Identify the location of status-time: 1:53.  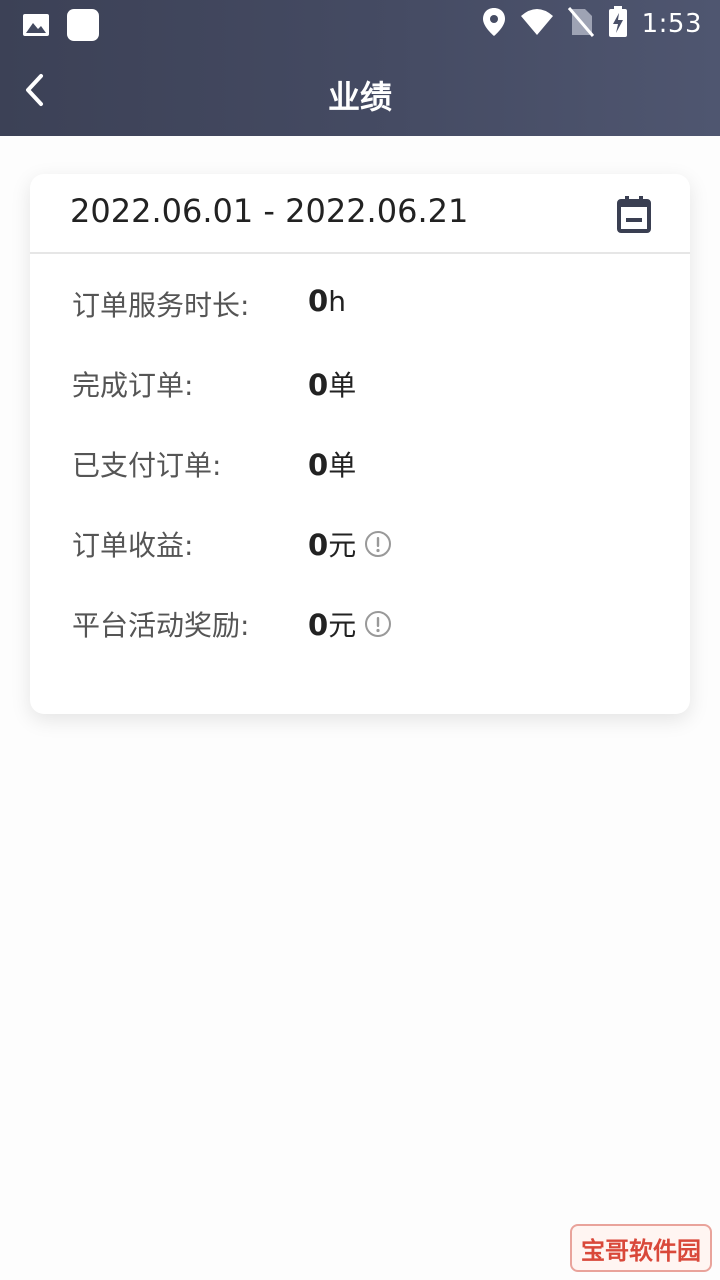
(671, 24).